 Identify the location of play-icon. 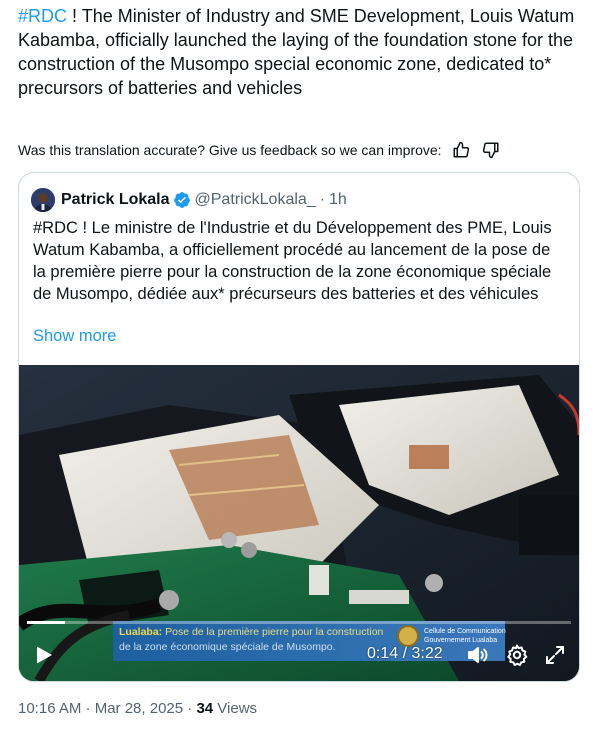
(43, 655).